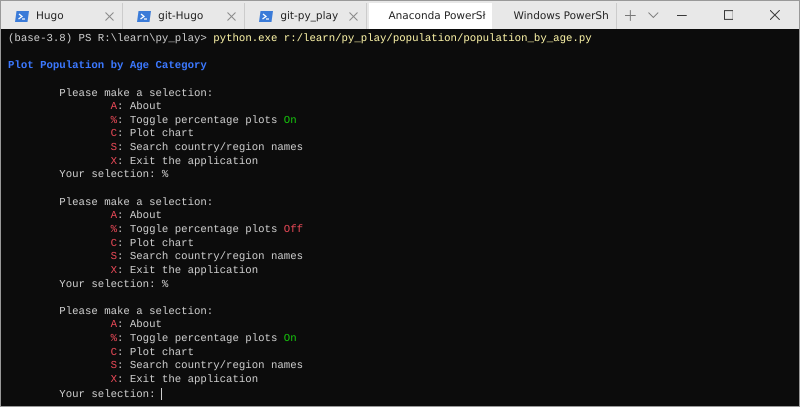  What do you see at coordinates (775, 15) in the screenshot?
I see `close-icon` at bounding box center [775, 15].